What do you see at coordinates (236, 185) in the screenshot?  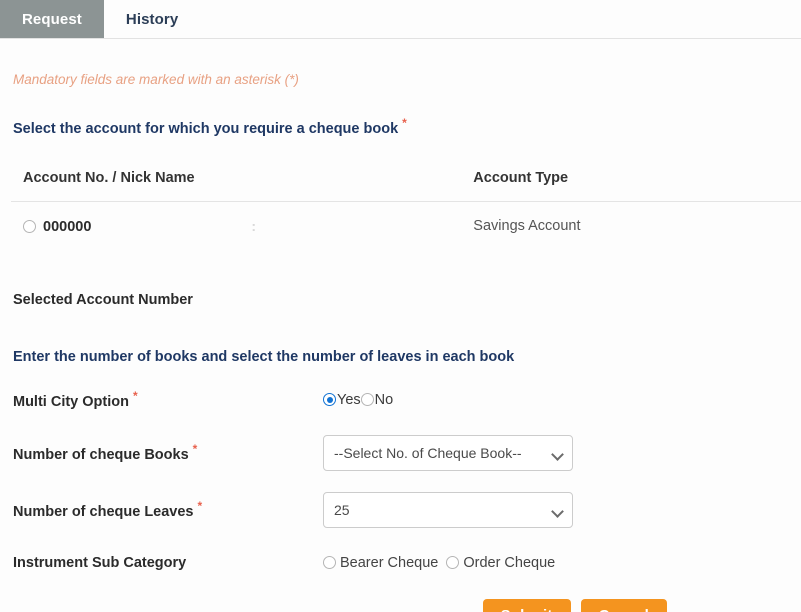 I see `column-header-account-no: Account No. / Nick Name` at bounding box center [236, 185].